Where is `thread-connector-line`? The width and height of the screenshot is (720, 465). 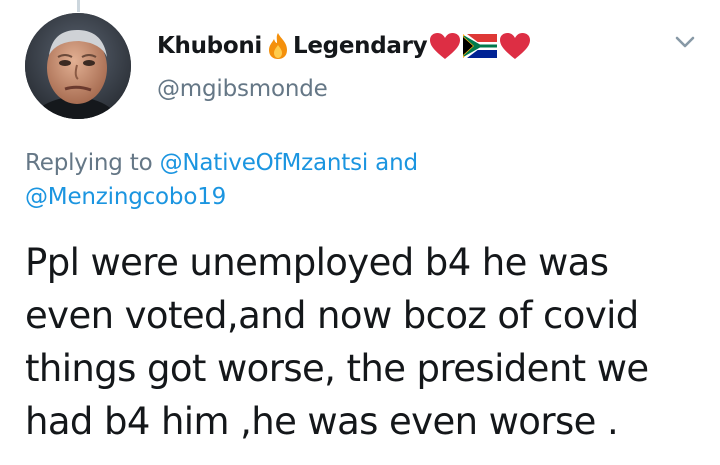 thread-connector-line is located at coordinates (78, 6).